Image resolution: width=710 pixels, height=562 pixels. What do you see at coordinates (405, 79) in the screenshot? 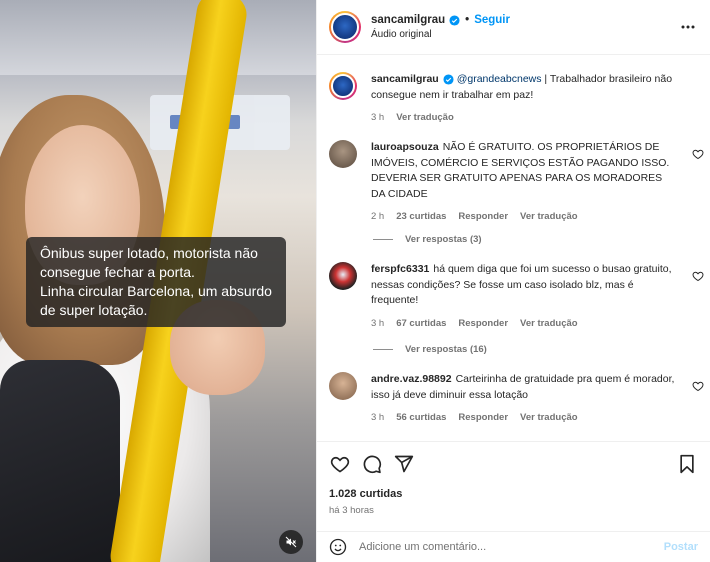
I see `caption-username: sancamilgrau` at bounding box center [405, 79].